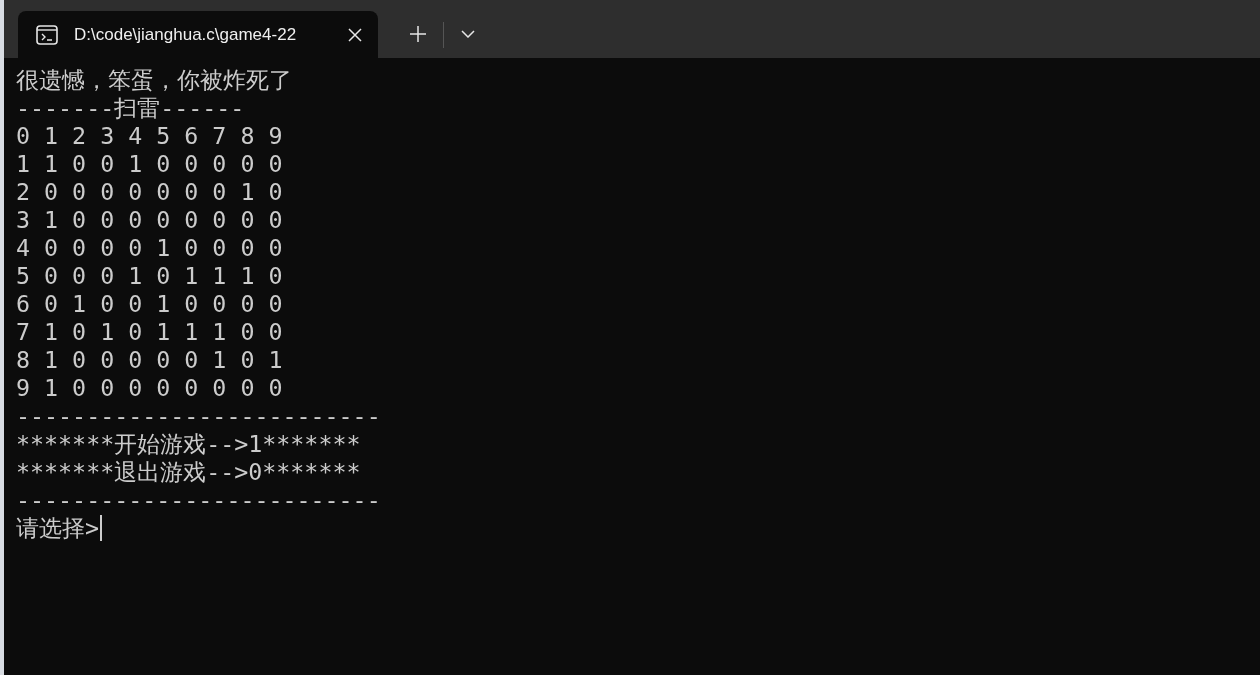  What do you see at coordinates (150, 332) in the screenshot?
I see `console-output-line: 7 1 0 1 0 1 1 1 0 0` at bounding box center [150, 332].